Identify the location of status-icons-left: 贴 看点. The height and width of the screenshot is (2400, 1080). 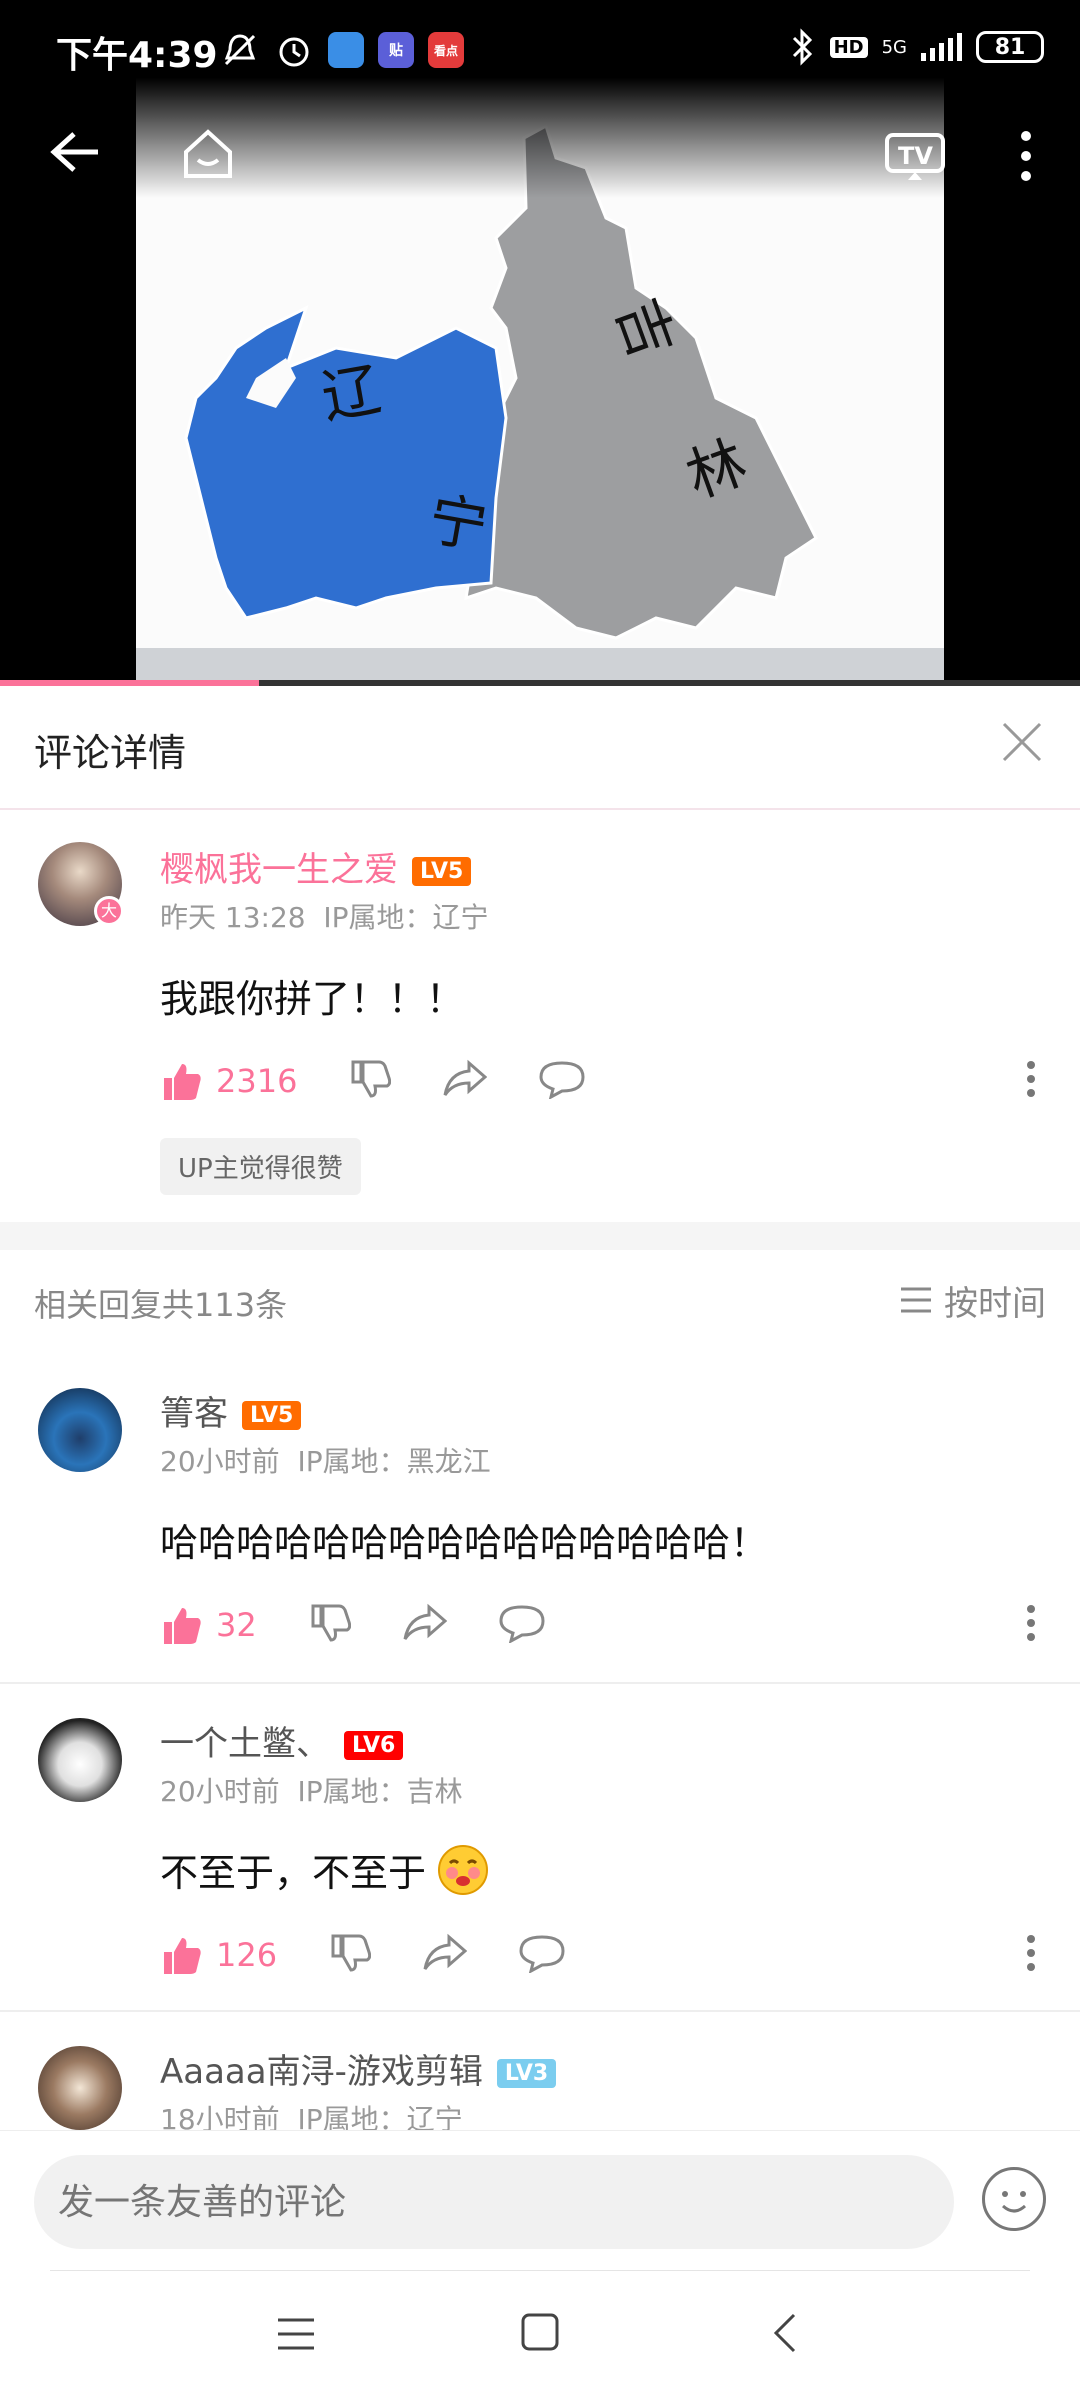
(342, 50).